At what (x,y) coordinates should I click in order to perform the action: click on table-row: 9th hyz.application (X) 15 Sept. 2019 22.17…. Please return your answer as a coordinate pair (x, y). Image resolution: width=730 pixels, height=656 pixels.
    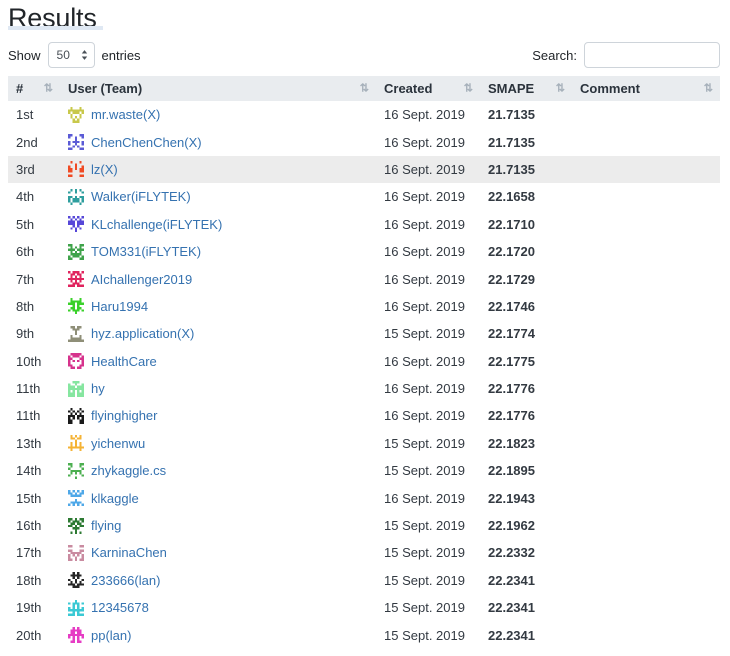
    Looking at the image, I should click on (364, 333).